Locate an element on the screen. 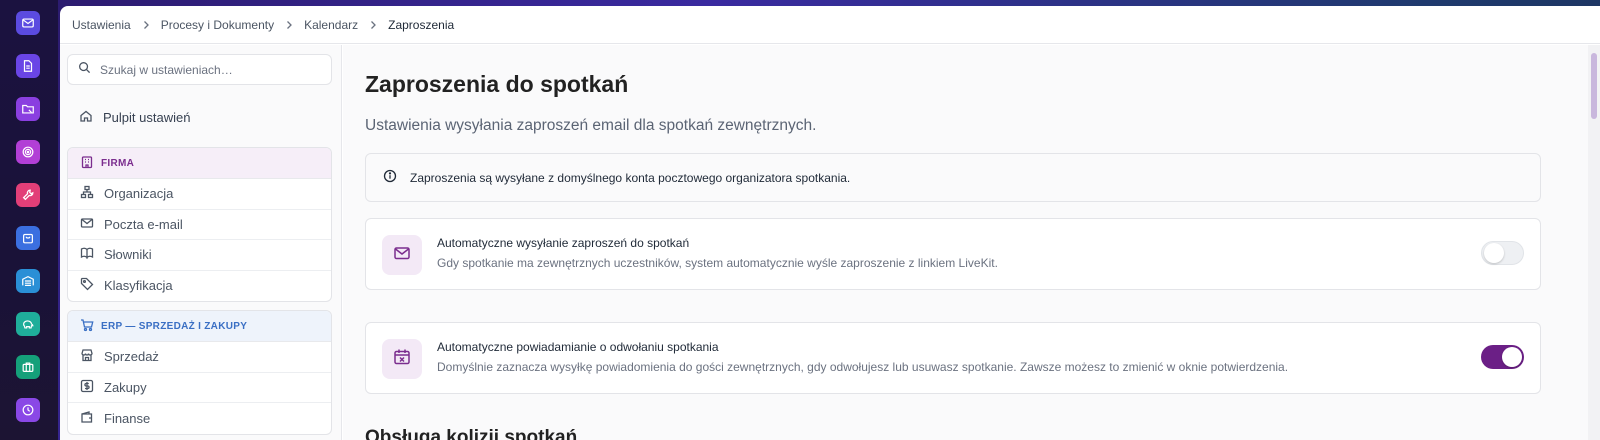 The height and width of the screenshot is (440, 1600). search-box is located at coordinates (199, 69).